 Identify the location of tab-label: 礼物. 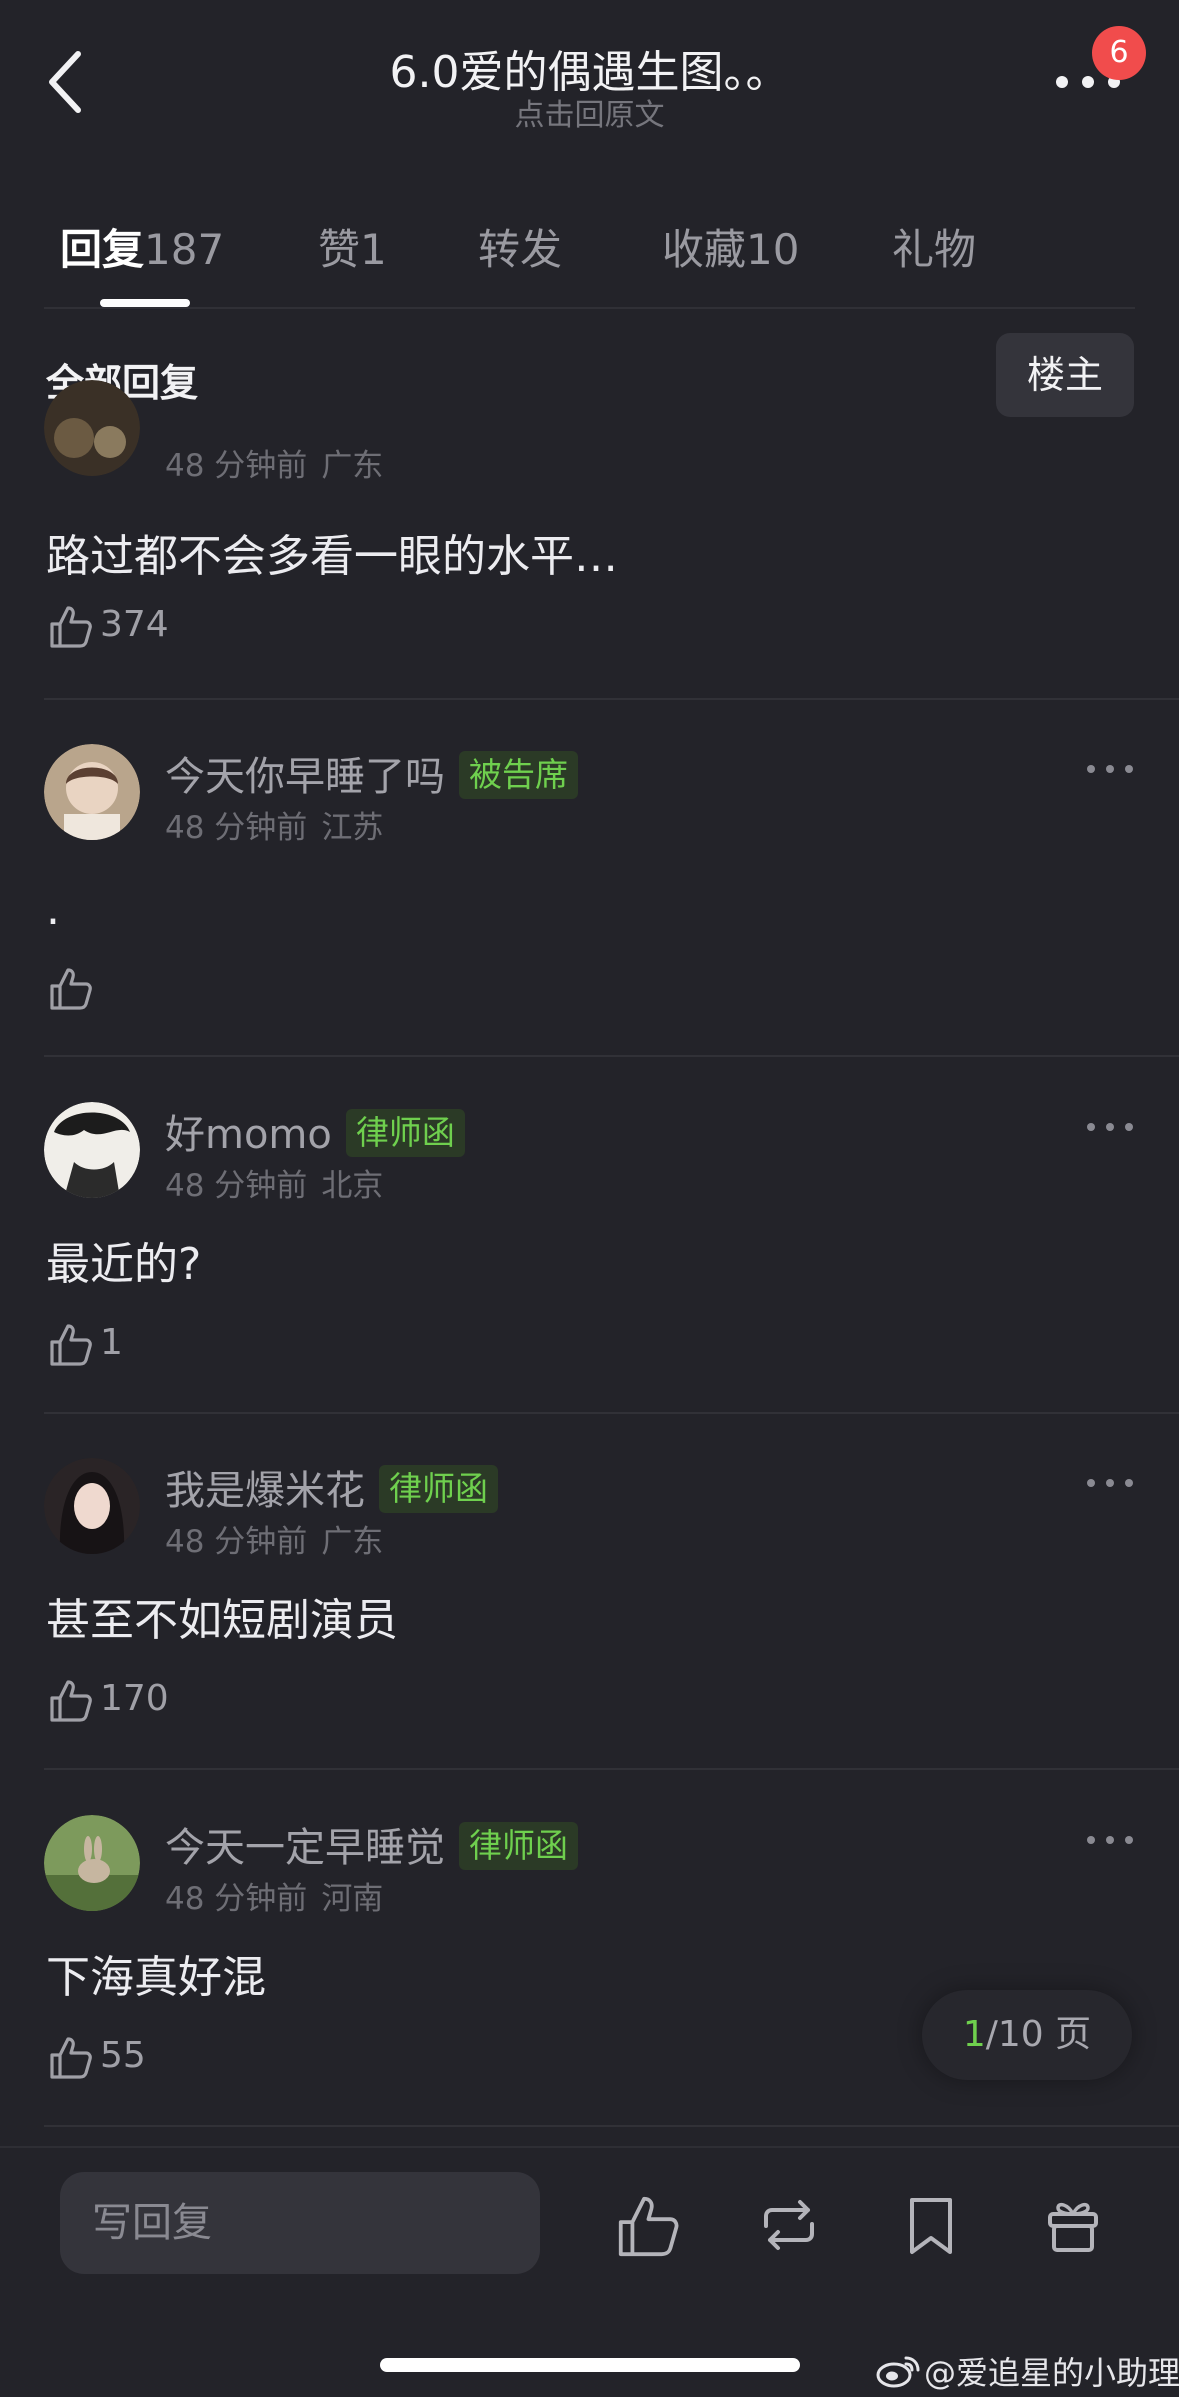
(934, 249).